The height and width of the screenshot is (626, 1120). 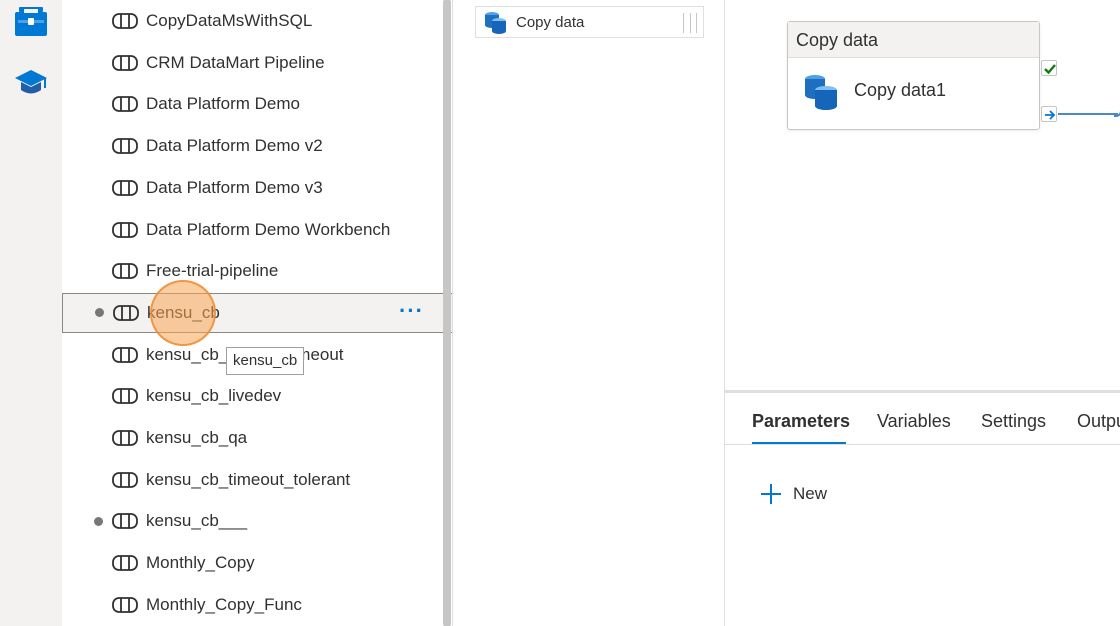 I want to click on node-type-label: Copy data, so click(x=913, y=40).